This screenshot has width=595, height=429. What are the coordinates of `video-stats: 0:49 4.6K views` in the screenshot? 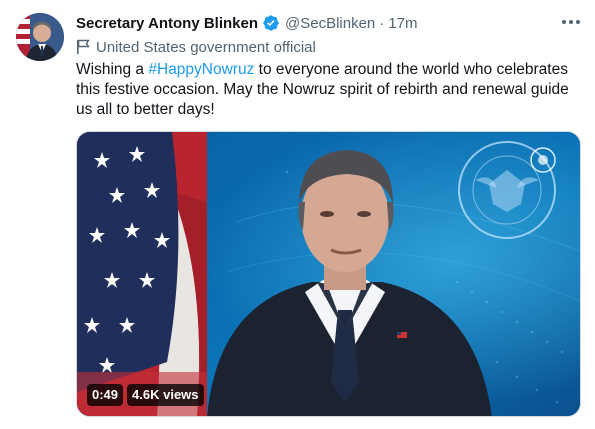 It's located at (145, 395).